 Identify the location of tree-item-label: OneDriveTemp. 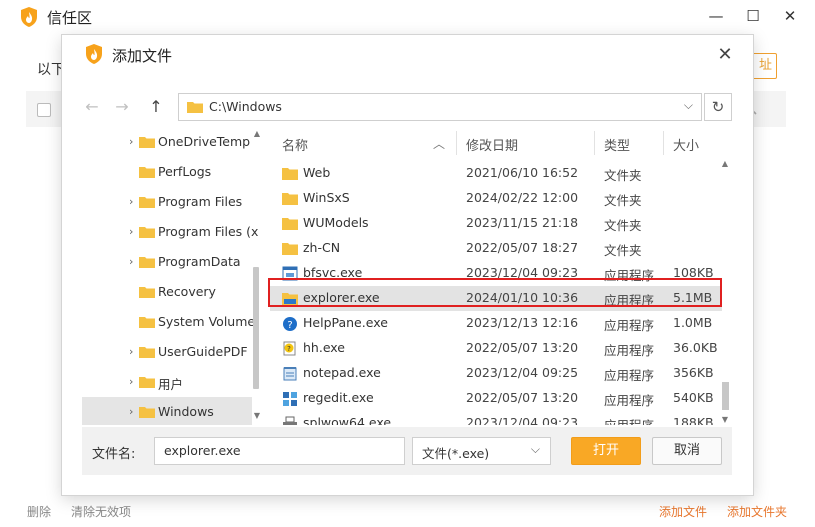
(204, 141).